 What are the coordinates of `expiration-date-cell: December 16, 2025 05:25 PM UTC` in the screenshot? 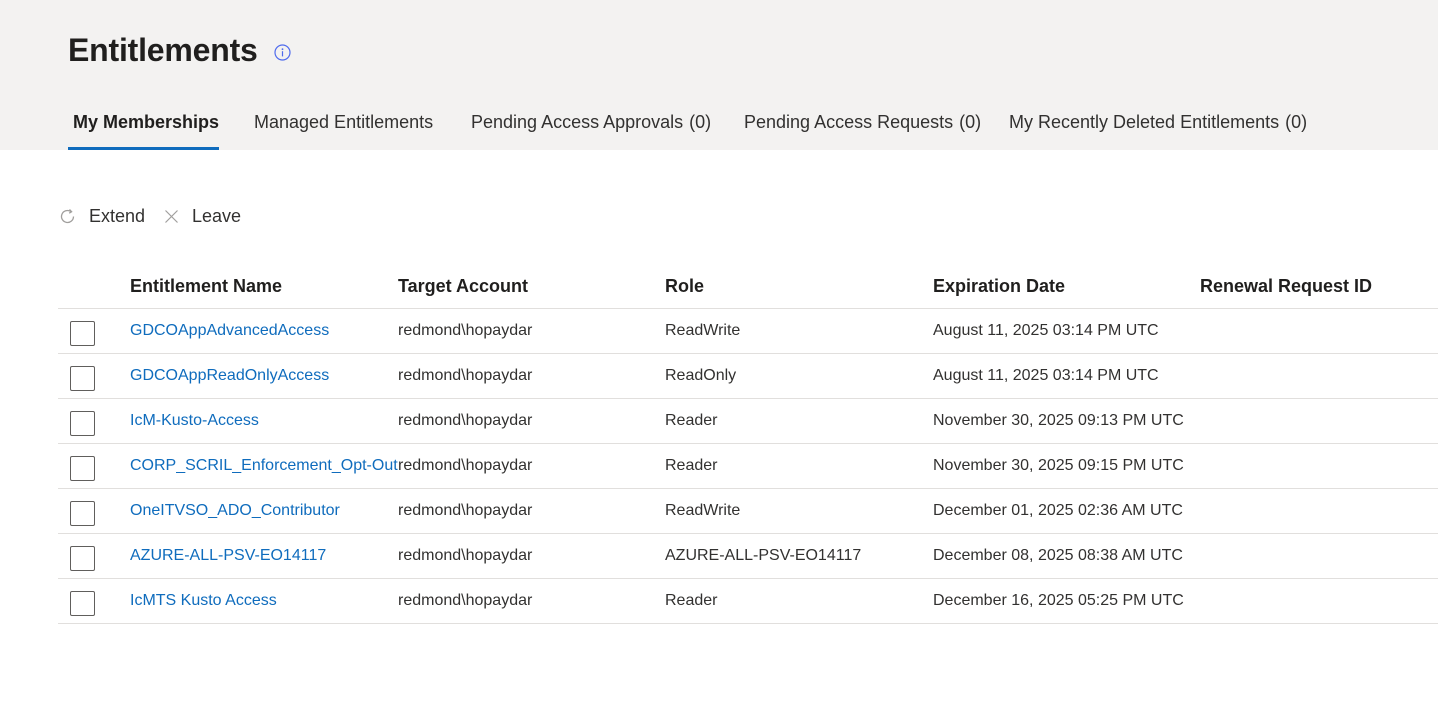 It's located at (1058, 600).